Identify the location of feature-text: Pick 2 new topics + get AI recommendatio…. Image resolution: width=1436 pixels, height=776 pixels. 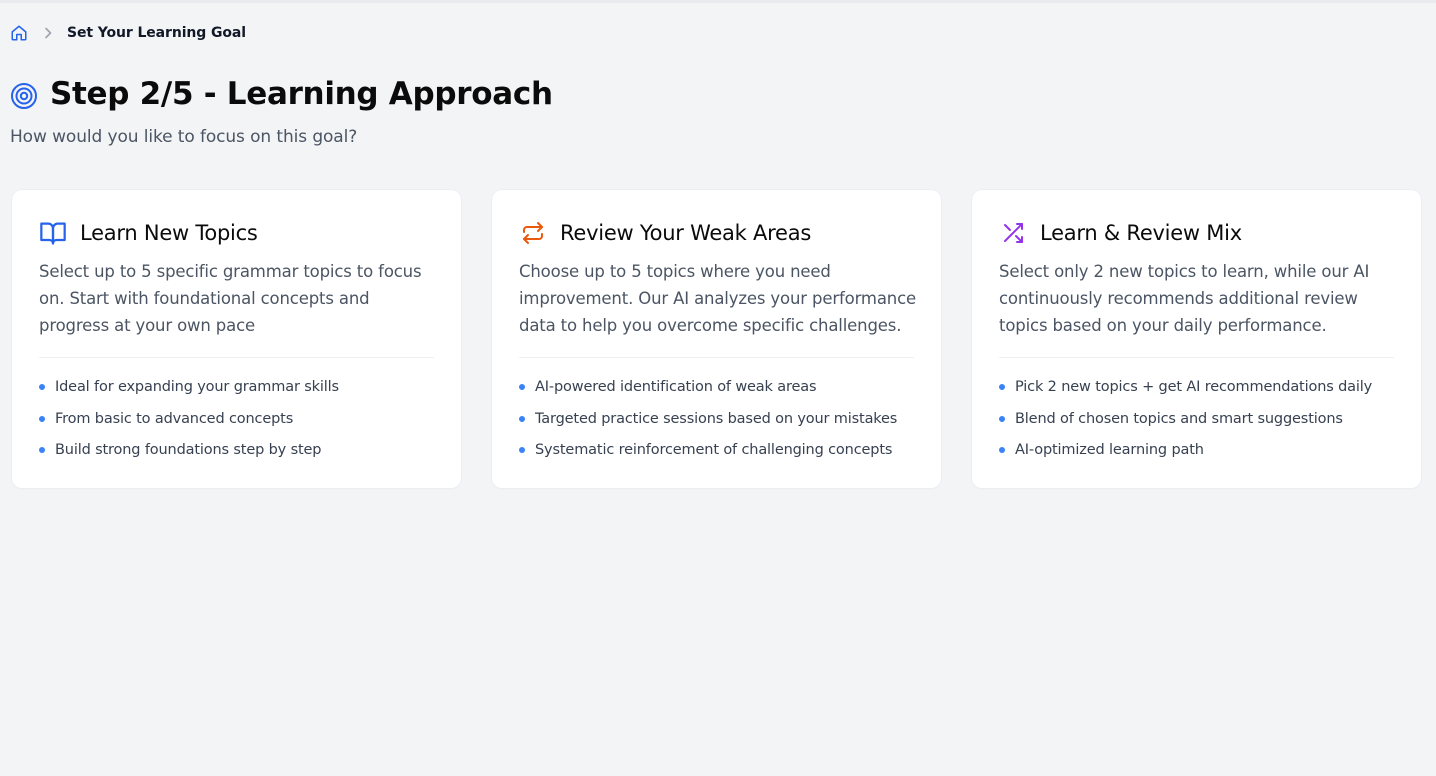
(1194, 387).